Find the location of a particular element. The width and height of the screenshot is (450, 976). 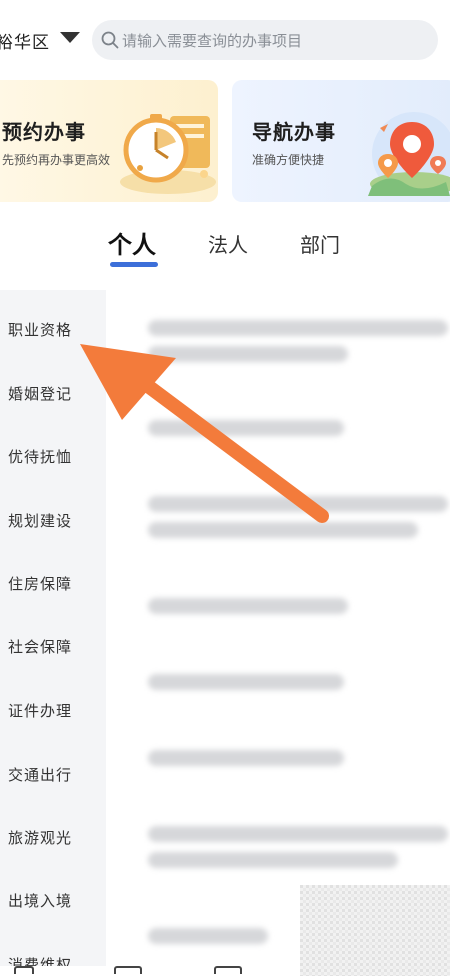

sidebar-item-certificates: 证件办理 is located at coordinates (40, 710).